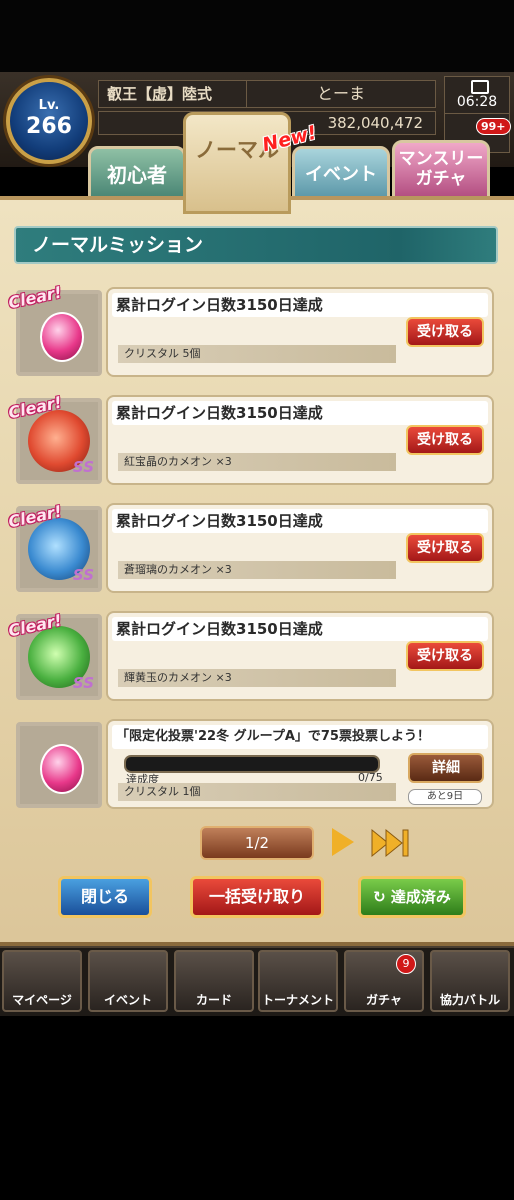 The width and height of the screenshot is (514, 1200). Describe the element at coordinates (477, 102) in the screenshot. I see `clock-time: 06:28` at that location.